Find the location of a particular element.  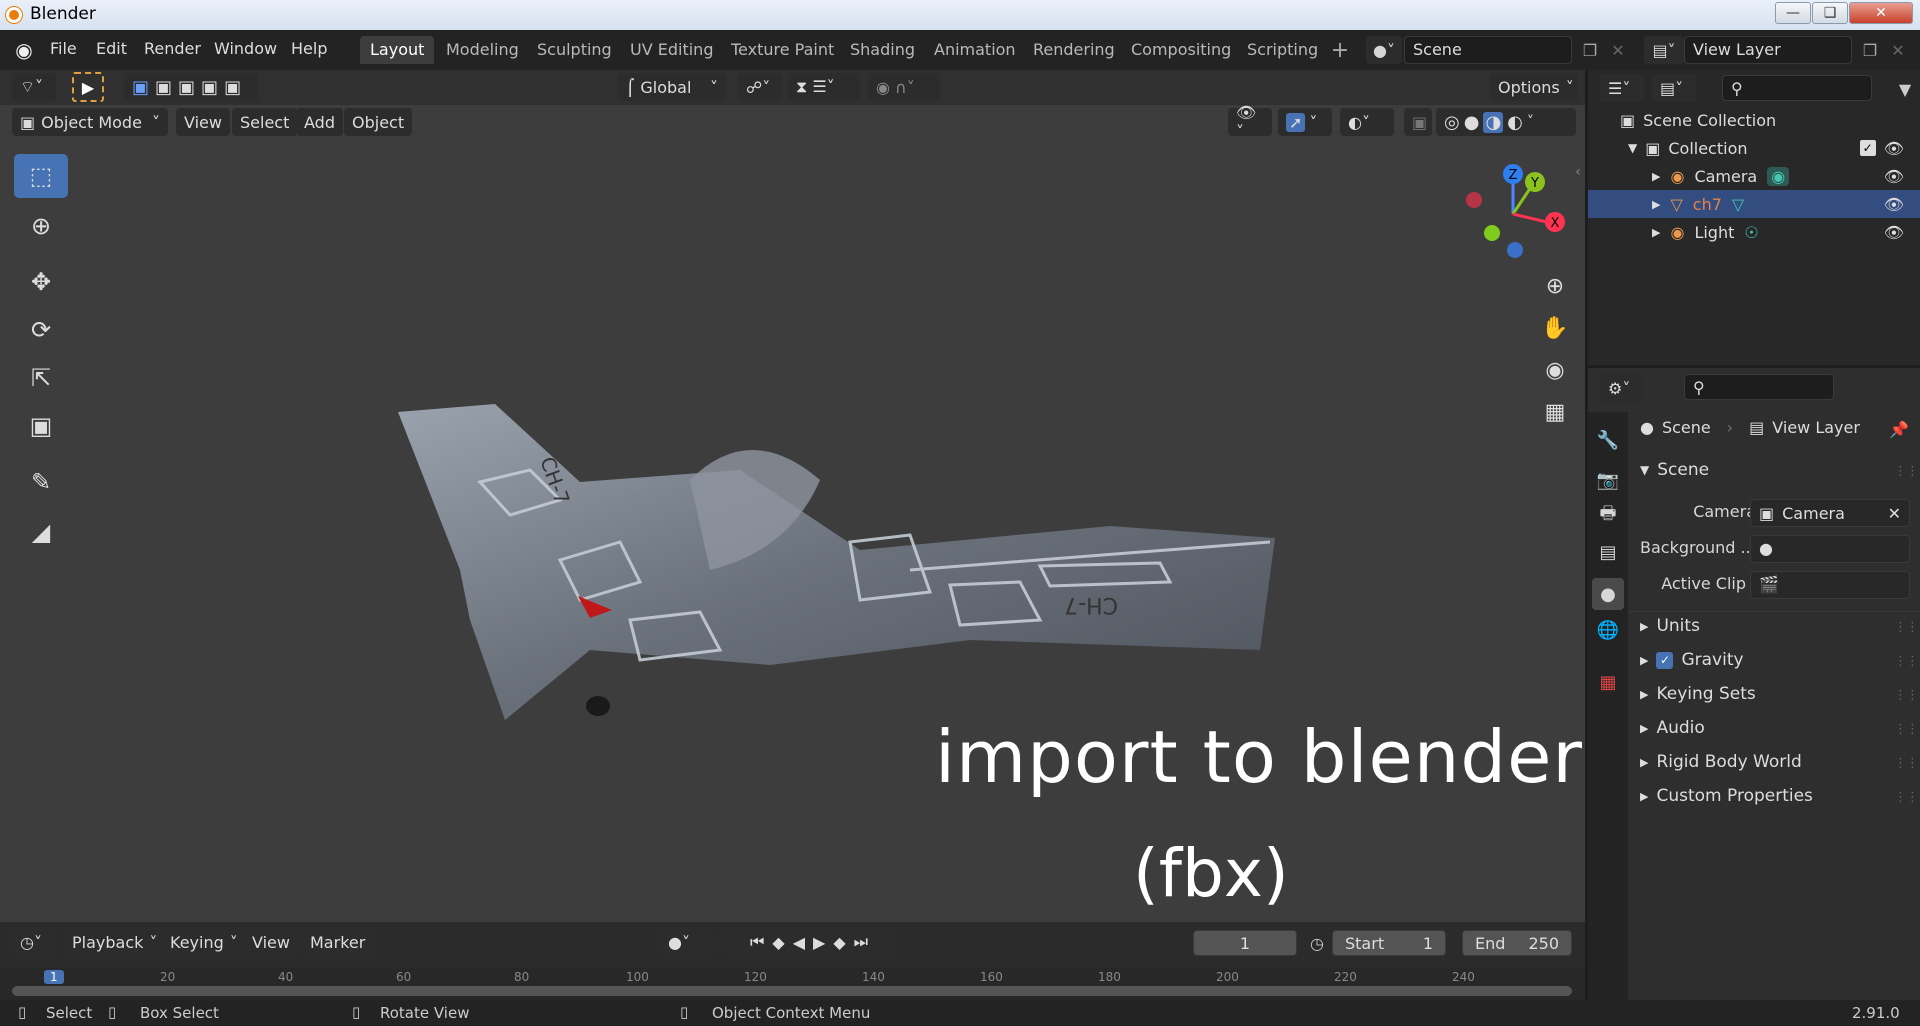

gizmo-icon: ➚ is located at coordinates (1296, 122).